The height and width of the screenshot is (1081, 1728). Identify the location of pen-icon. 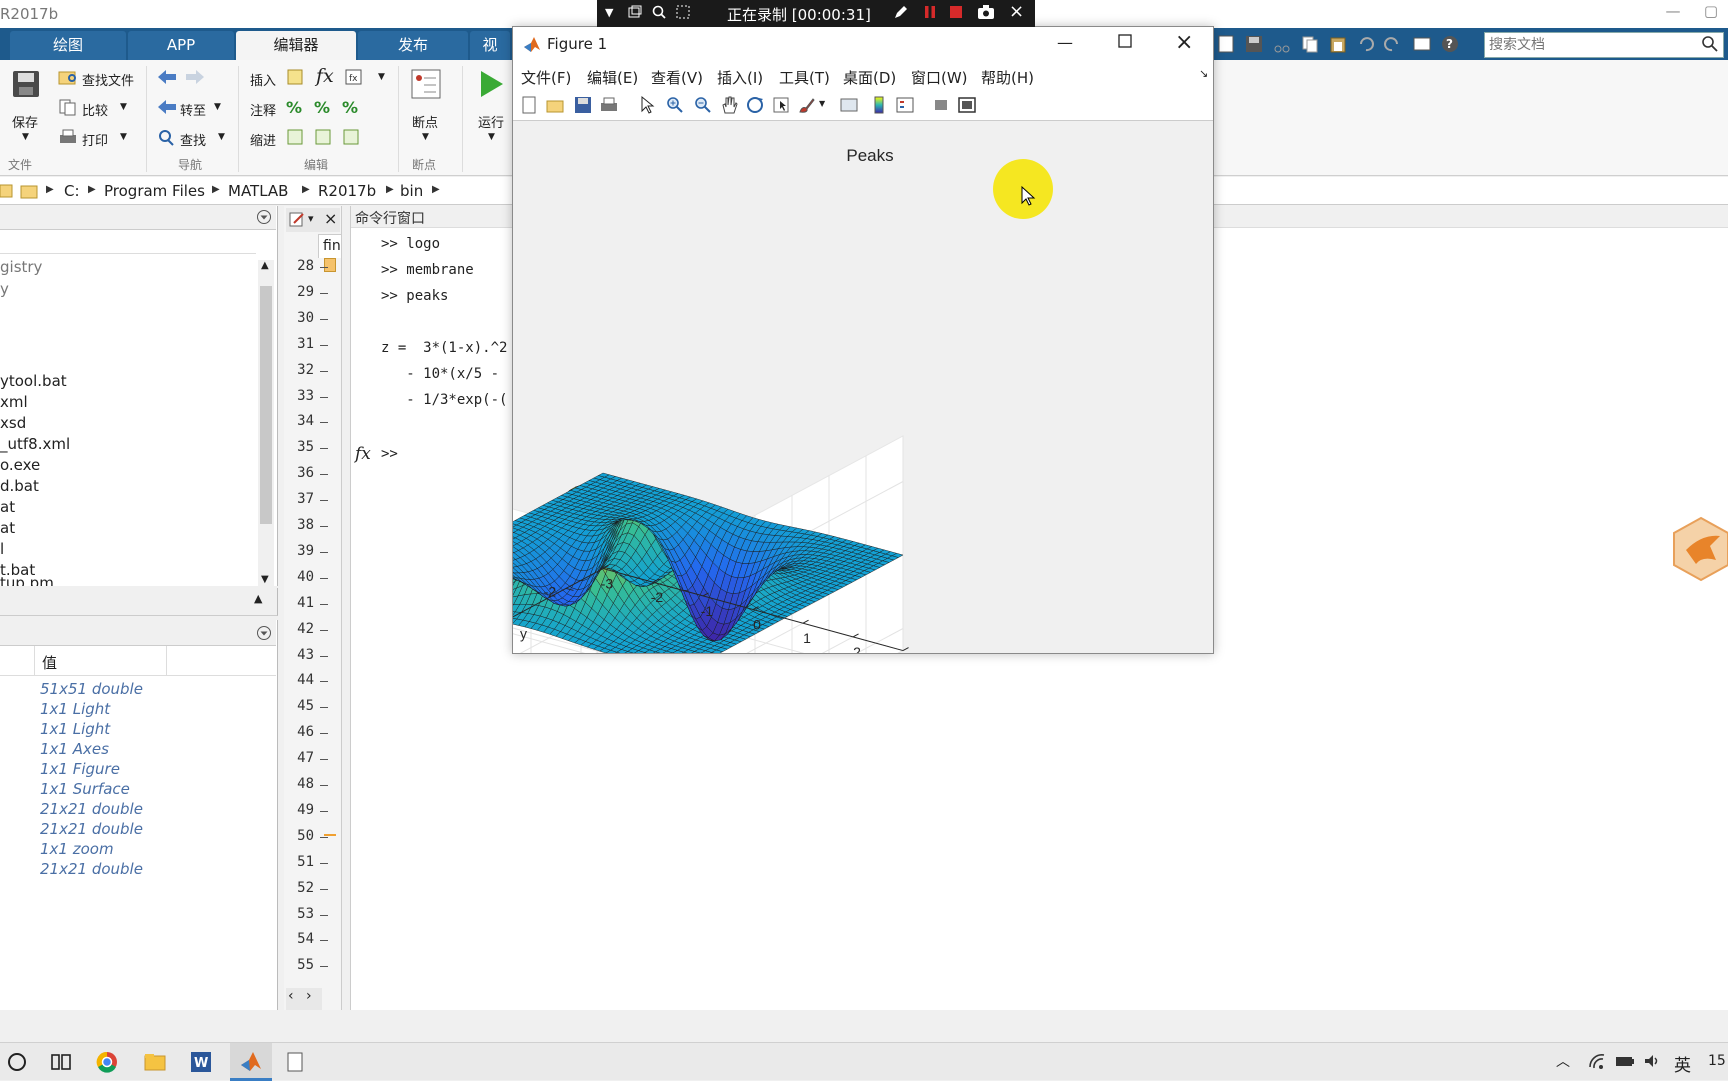
(901, 14).